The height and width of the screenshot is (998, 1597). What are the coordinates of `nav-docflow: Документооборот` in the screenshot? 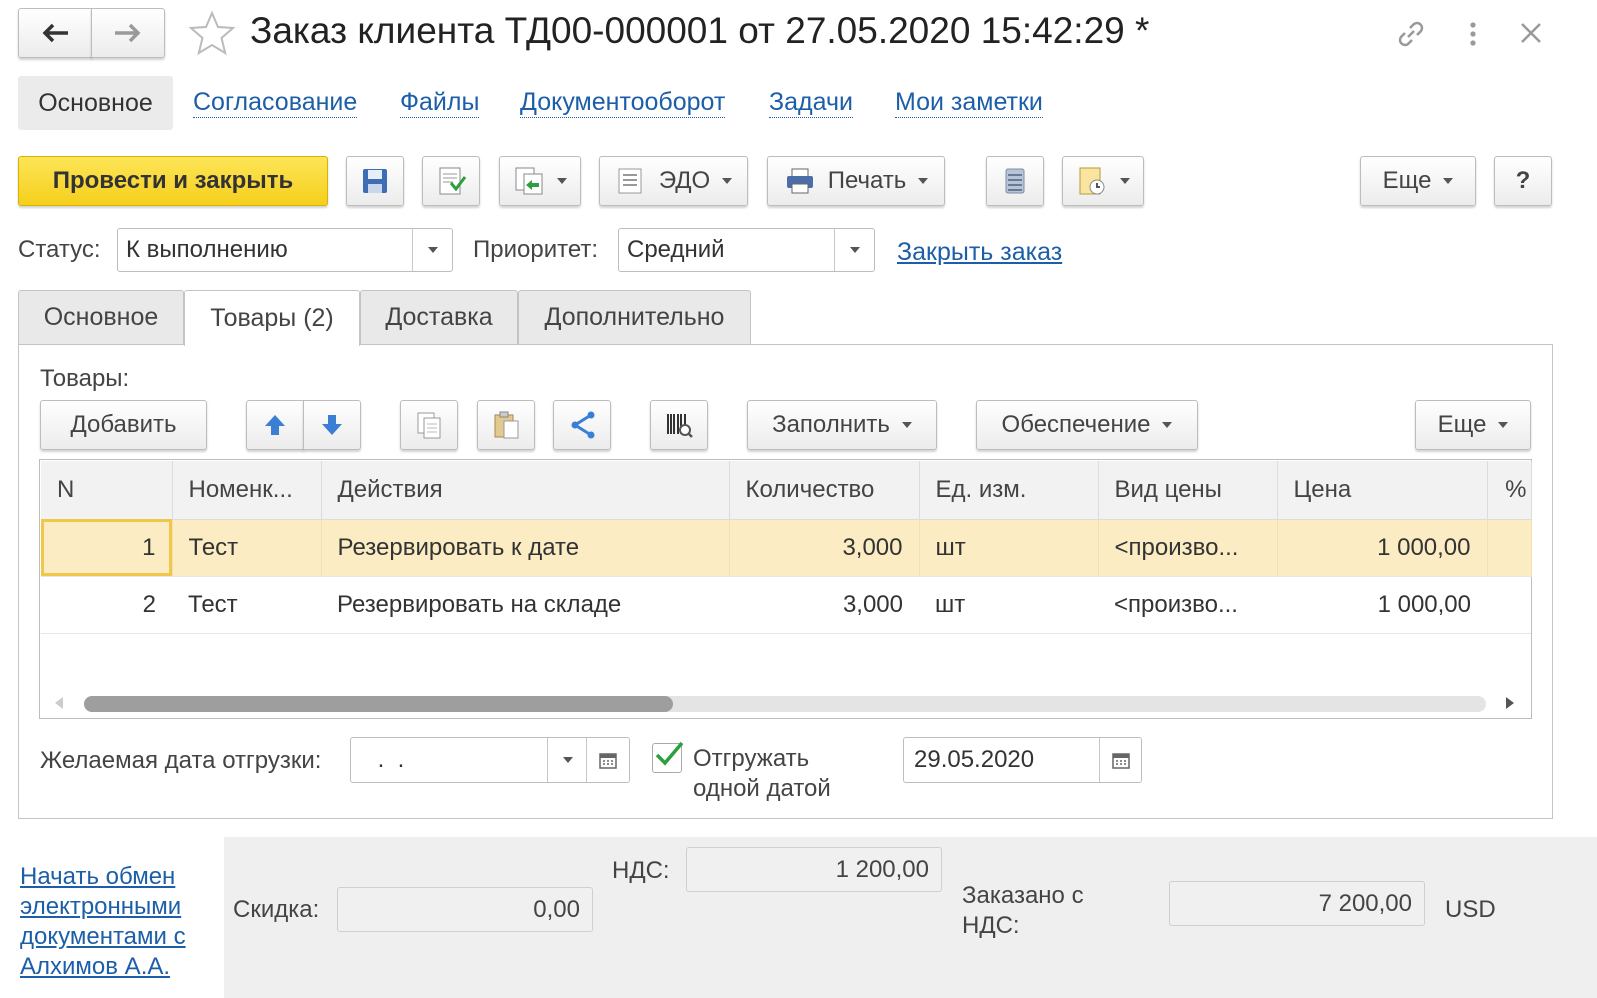 It's located at (623, 103).